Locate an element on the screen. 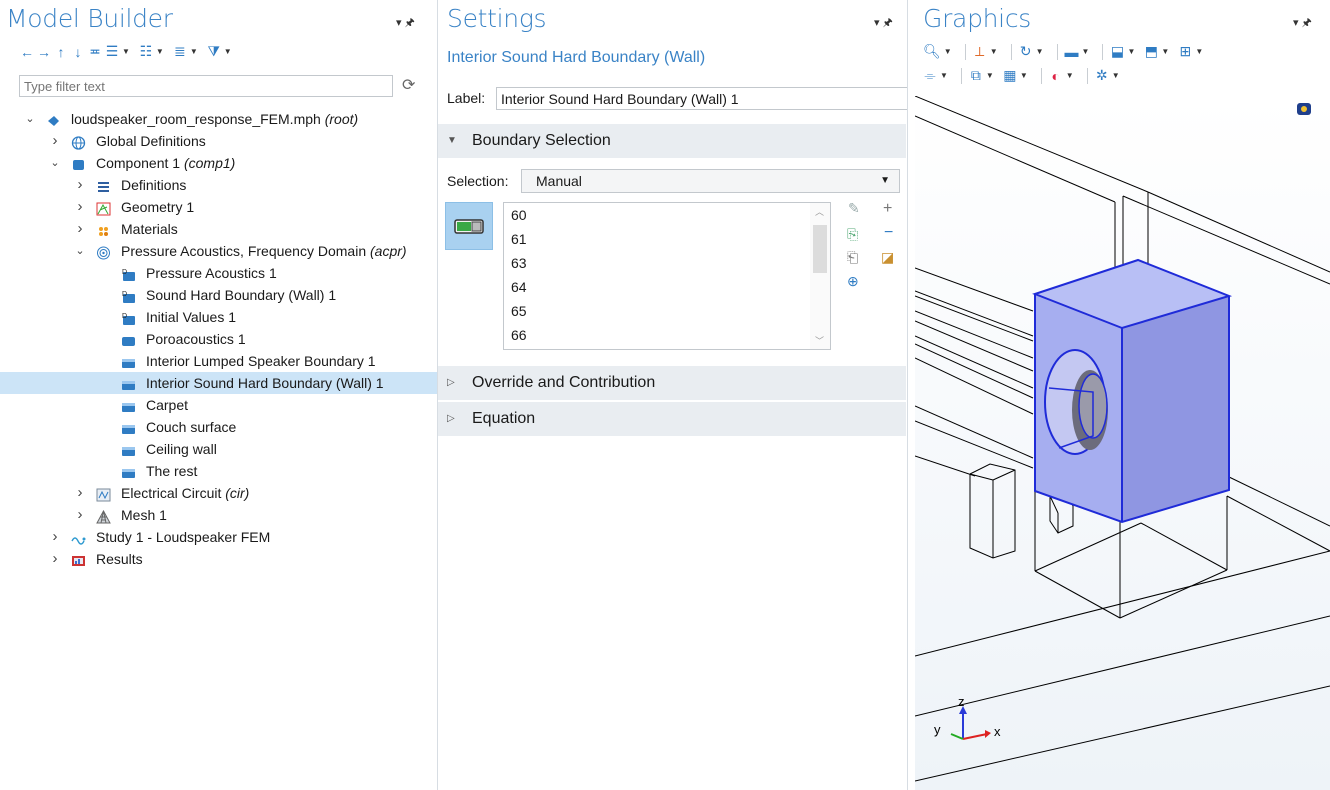 The width and height of the screenshot is (1330, 790). sort-up-icon: ☰ is located at coordinates (112, 51).